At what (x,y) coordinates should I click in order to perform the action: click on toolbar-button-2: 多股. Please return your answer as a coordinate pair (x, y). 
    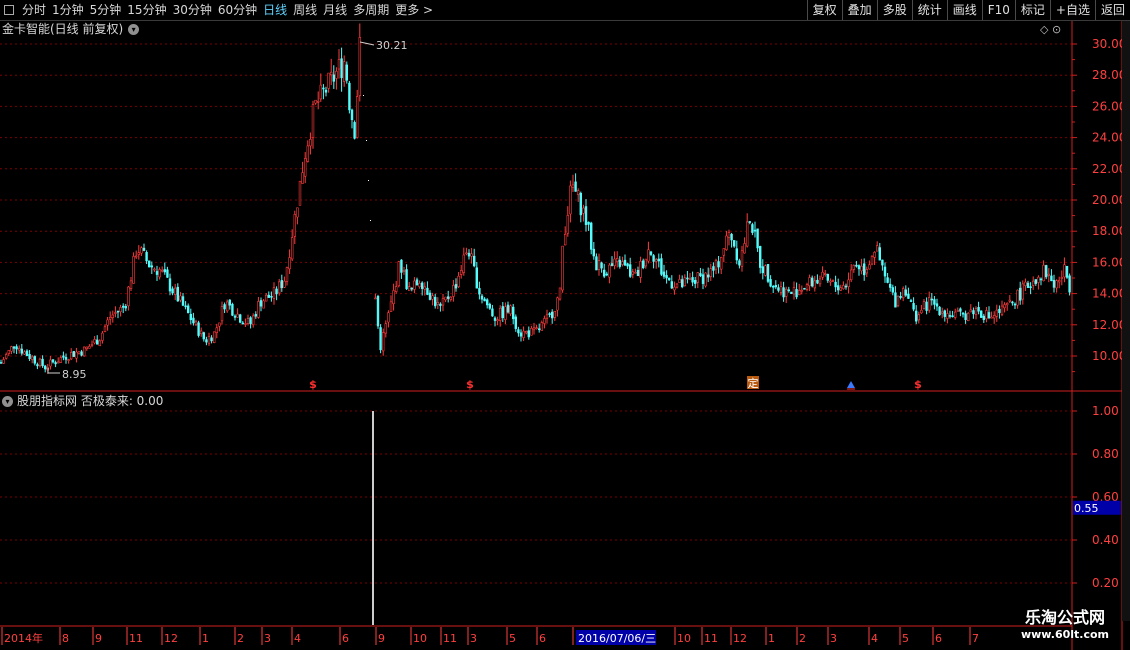
    Looking at the image, I should click on (894, 10).